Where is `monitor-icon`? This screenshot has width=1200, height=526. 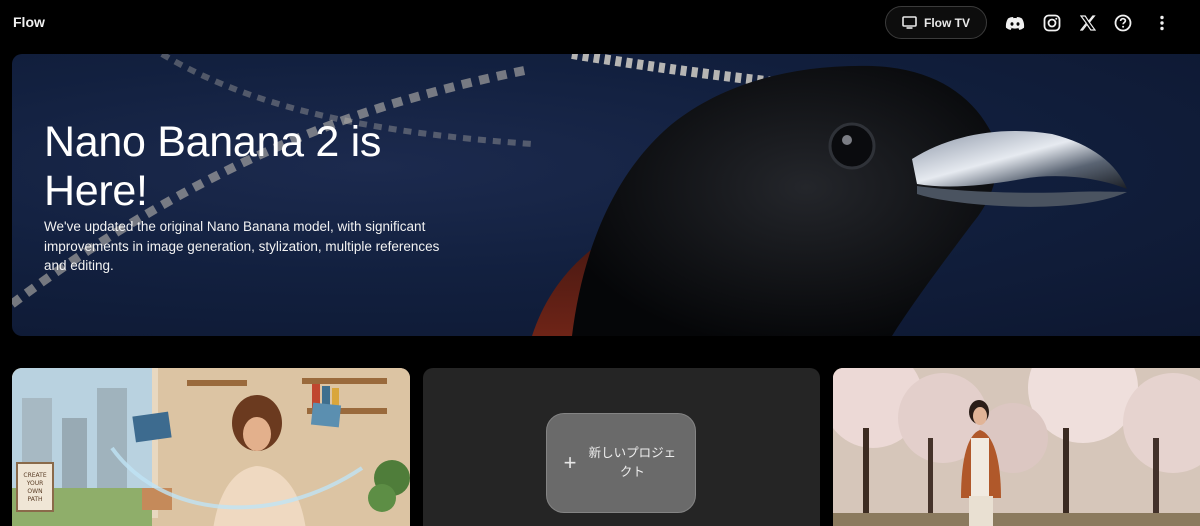
monitor-icon is located at coordinates (909, 22).